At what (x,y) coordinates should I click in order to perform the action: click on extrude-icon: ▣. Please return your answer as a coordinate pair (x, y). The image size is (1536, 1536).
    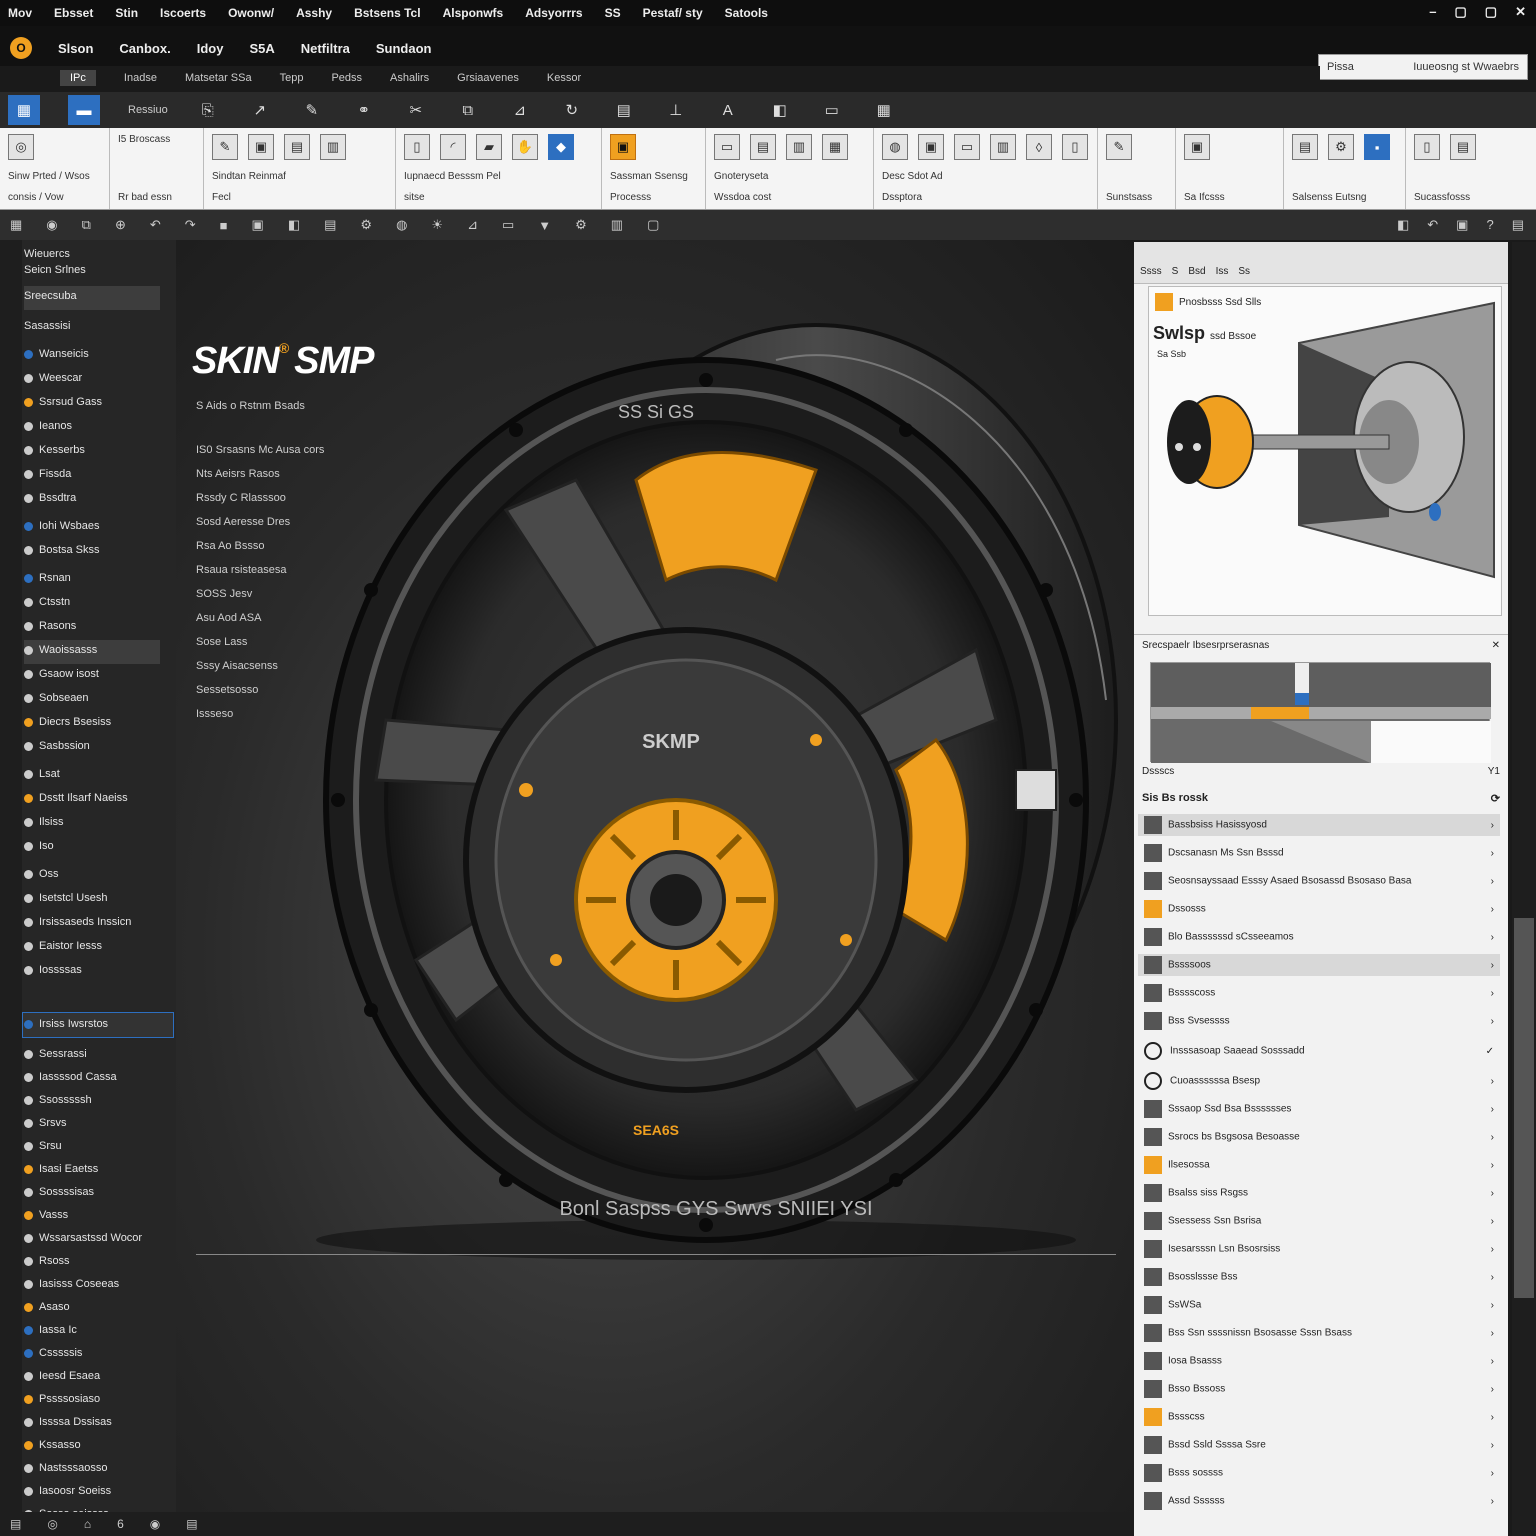
    Looking at the image, I should click on (261, 147).